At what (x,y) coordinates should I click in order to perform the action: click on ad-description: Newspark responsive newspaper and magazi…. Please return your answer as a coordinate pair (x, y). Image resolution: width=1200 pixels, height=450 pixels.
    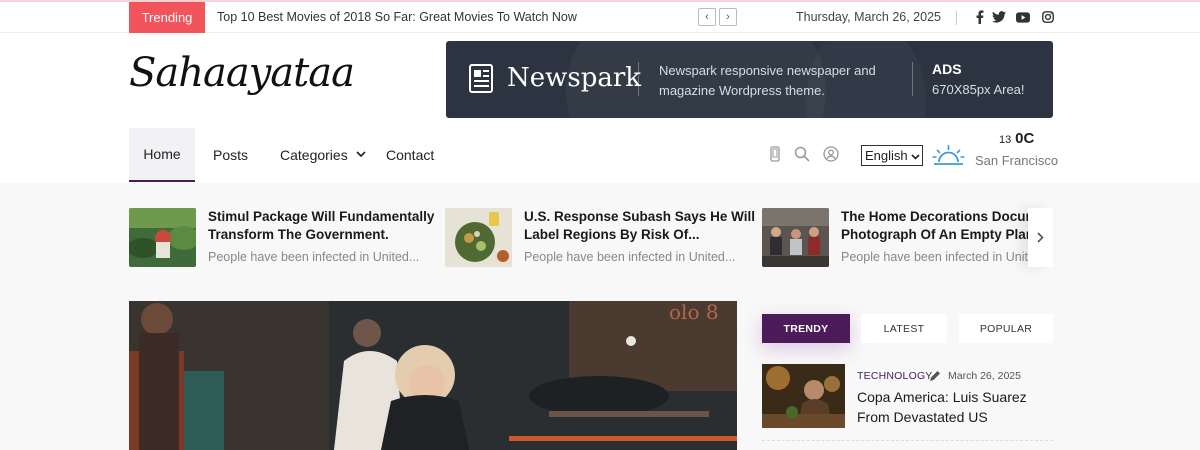
    Looking at the image, I should click on (767, 80).